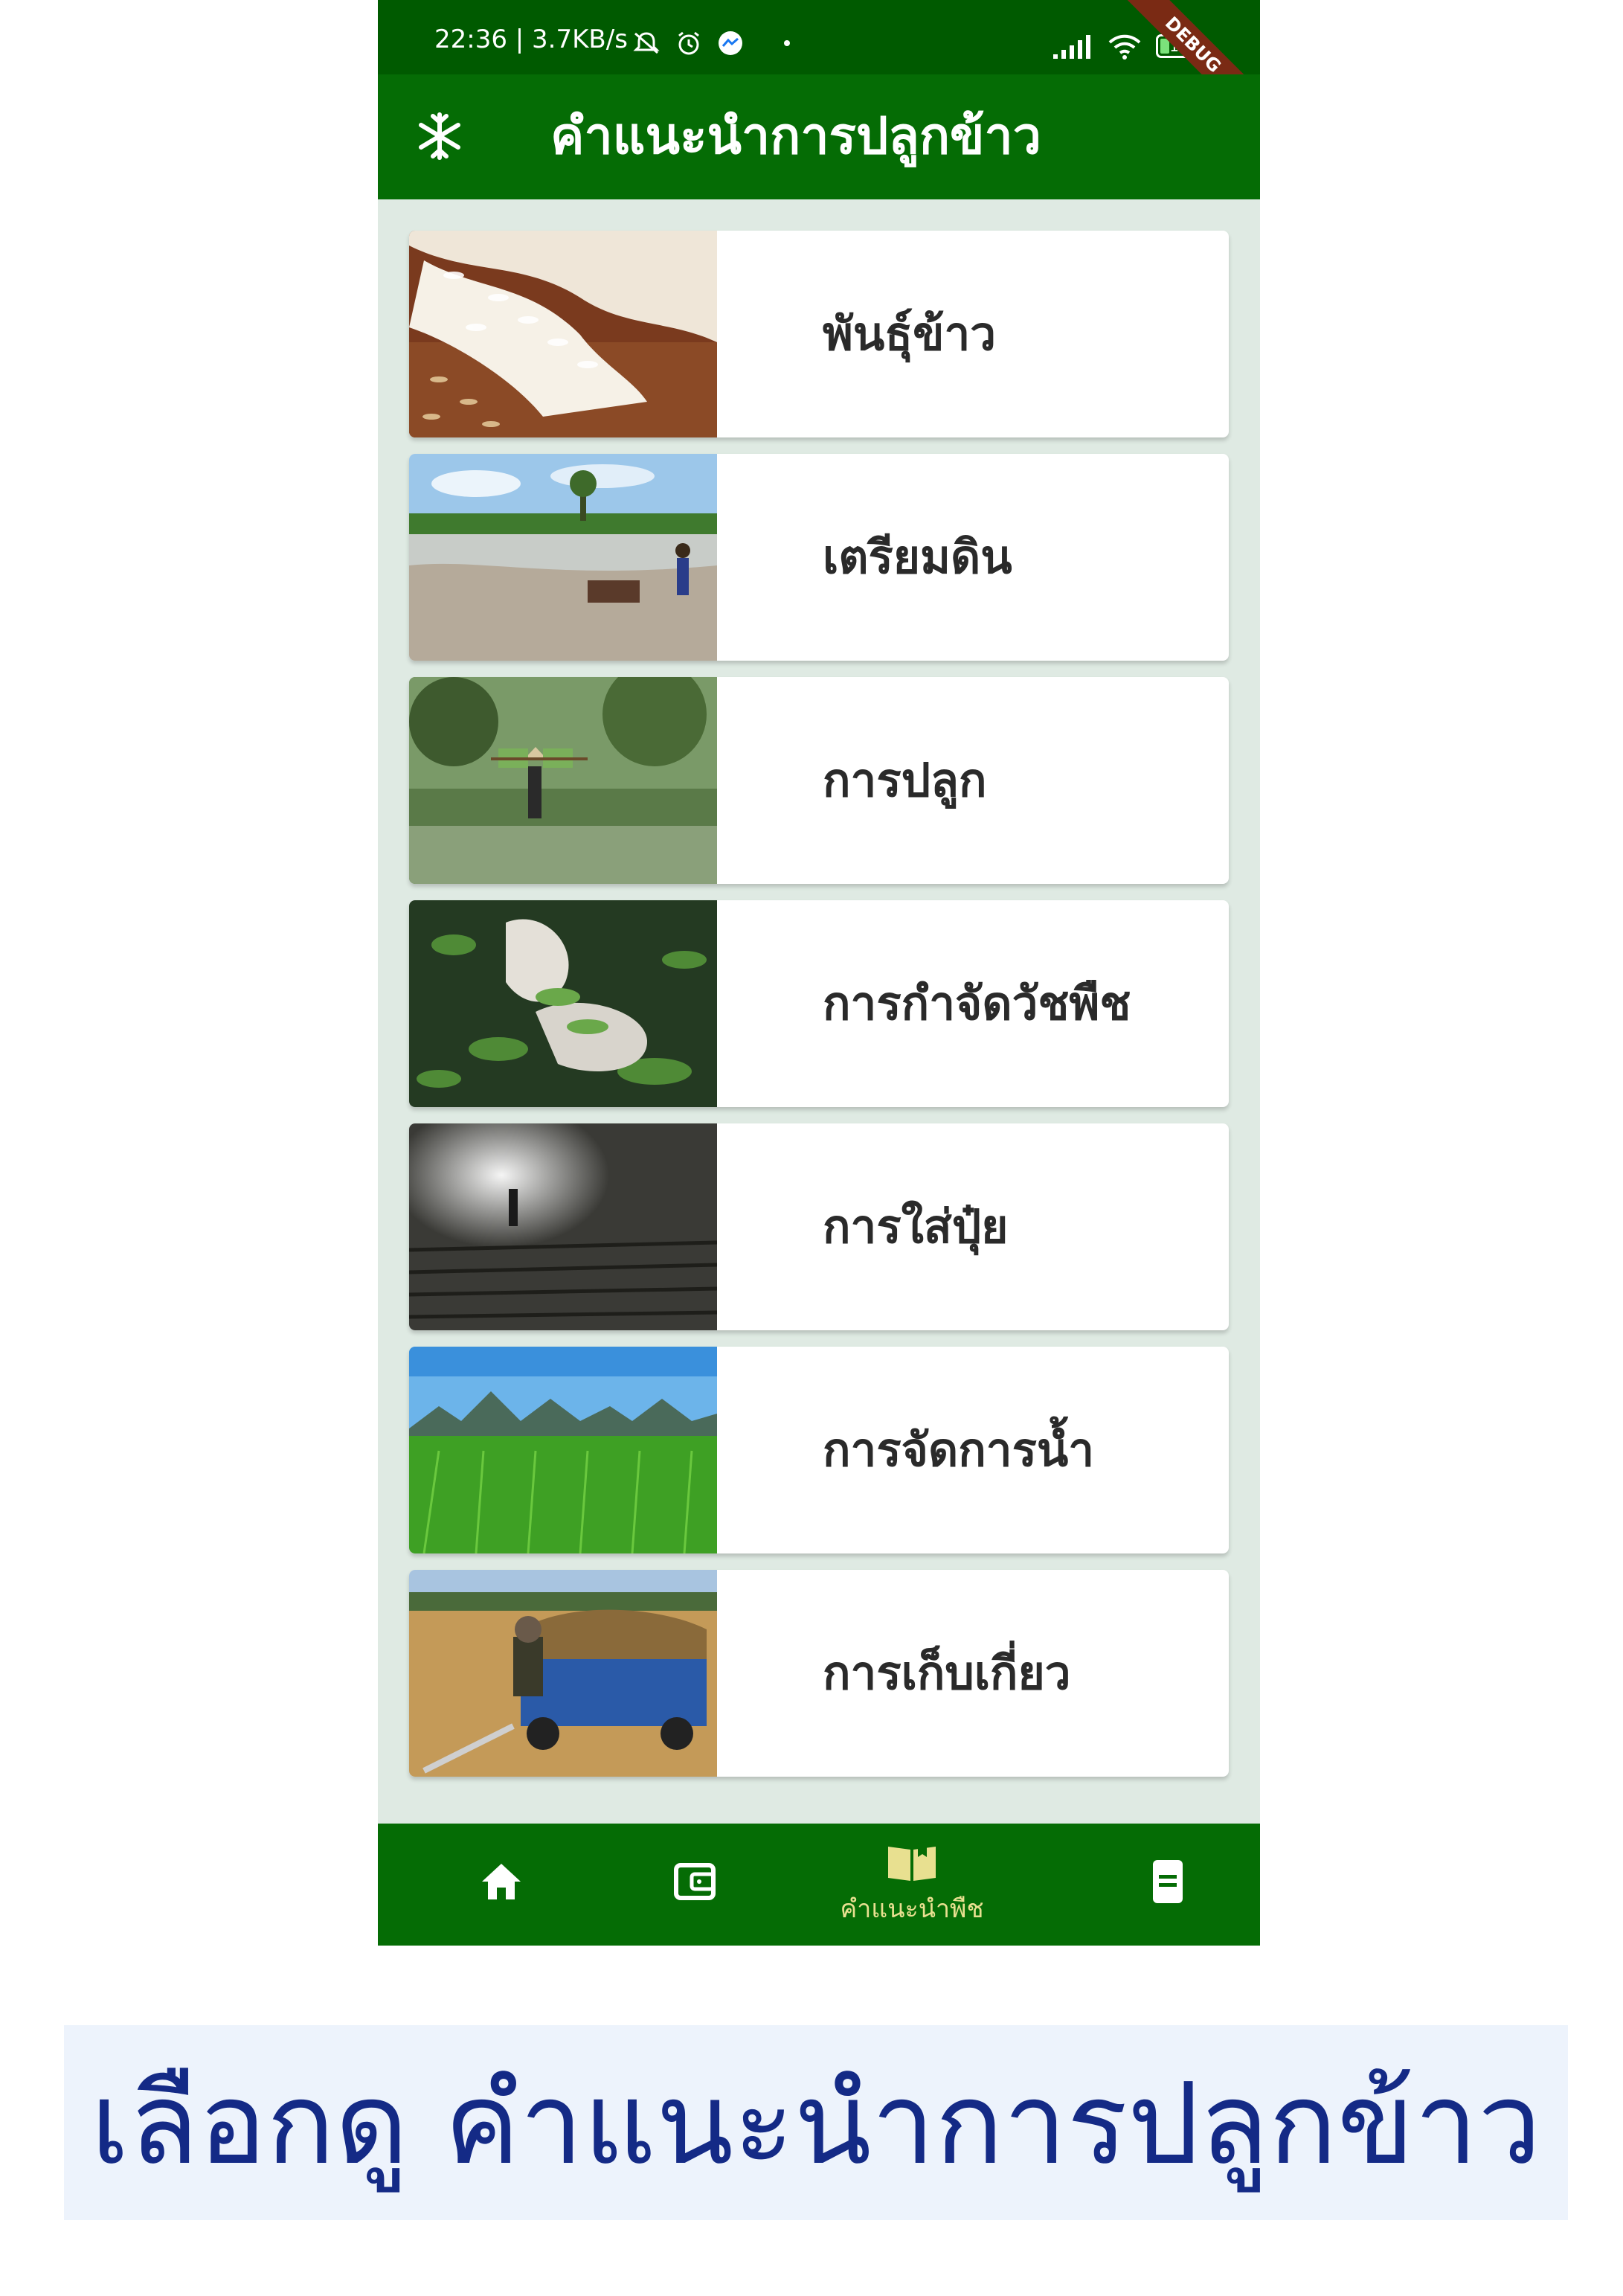  What do you see at coordinates (563, 557) in the screenshot?
I see `plowing-field-photo` at bounding box center [563, 557].